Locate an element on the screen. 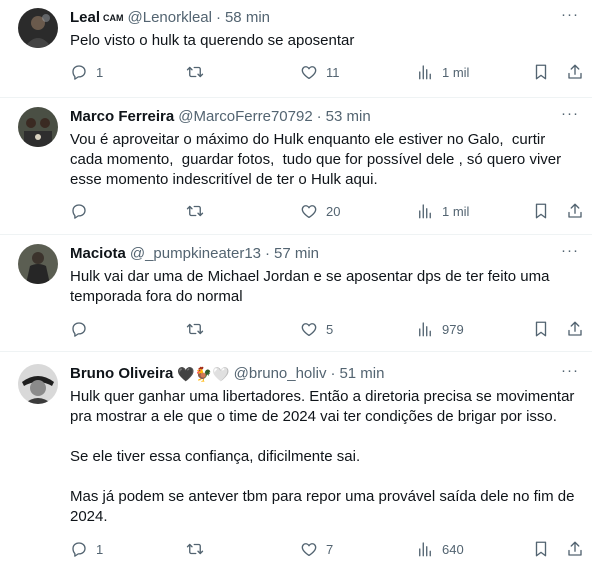  tweet-actions: 5 979 is located at coordinates (322, 329).